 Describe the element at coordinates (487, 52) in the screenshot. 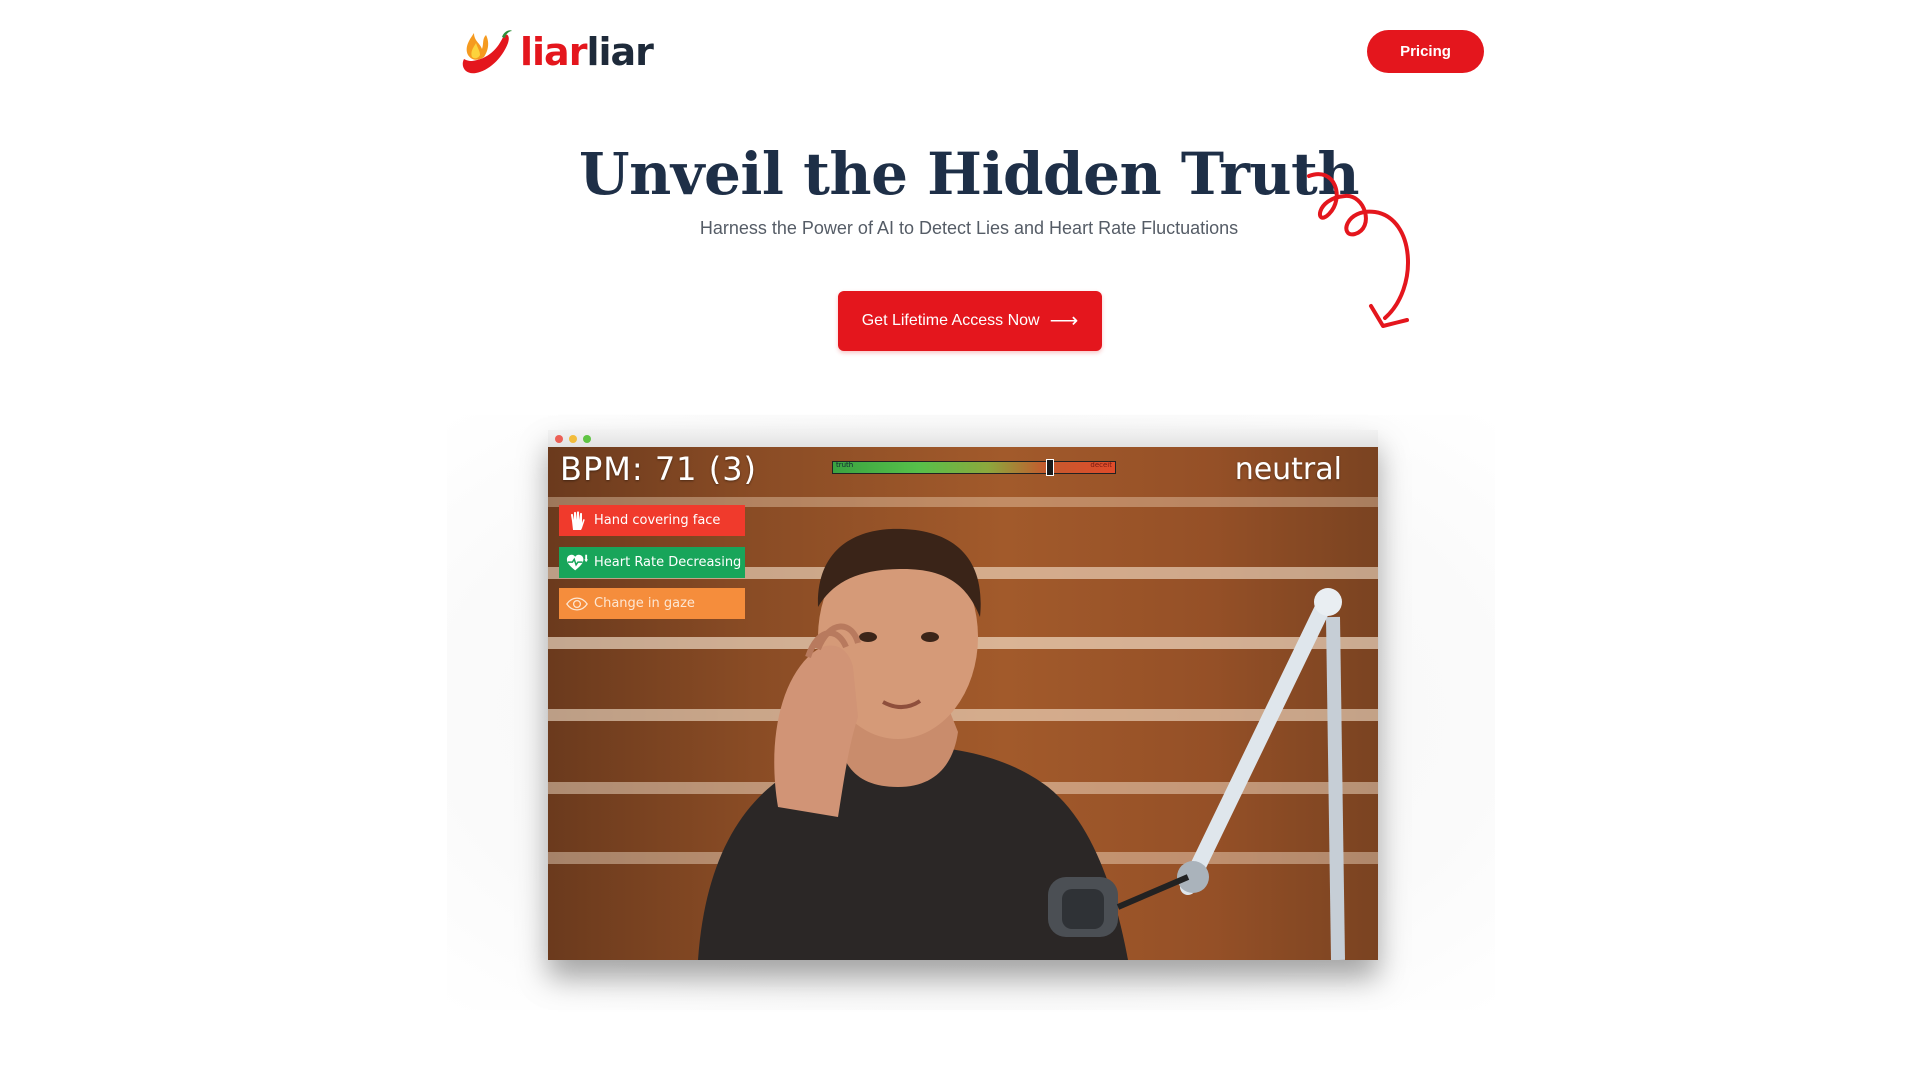

I see `chili-flame-icon` at that location.